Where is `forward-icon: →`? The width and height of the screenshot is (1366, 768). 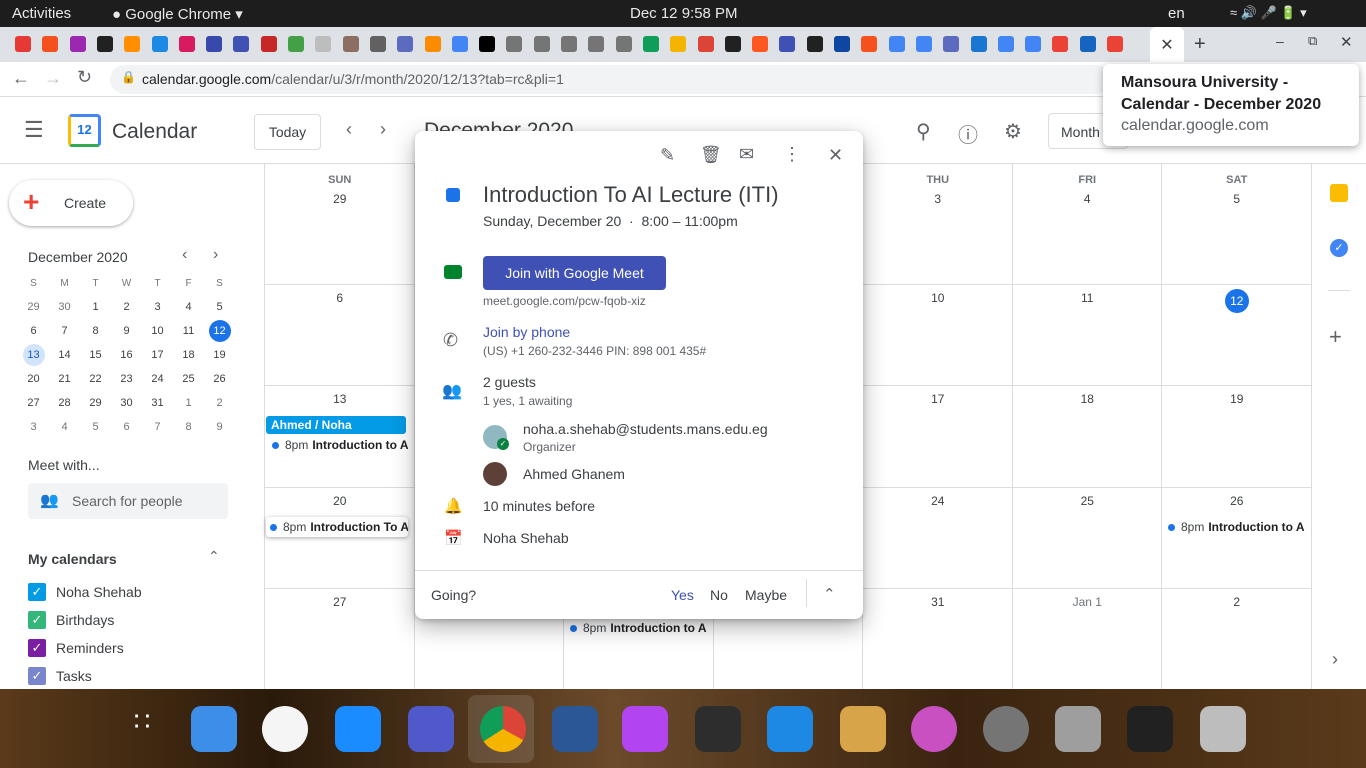 forward-icon: → is located at coordinates (53, 78).